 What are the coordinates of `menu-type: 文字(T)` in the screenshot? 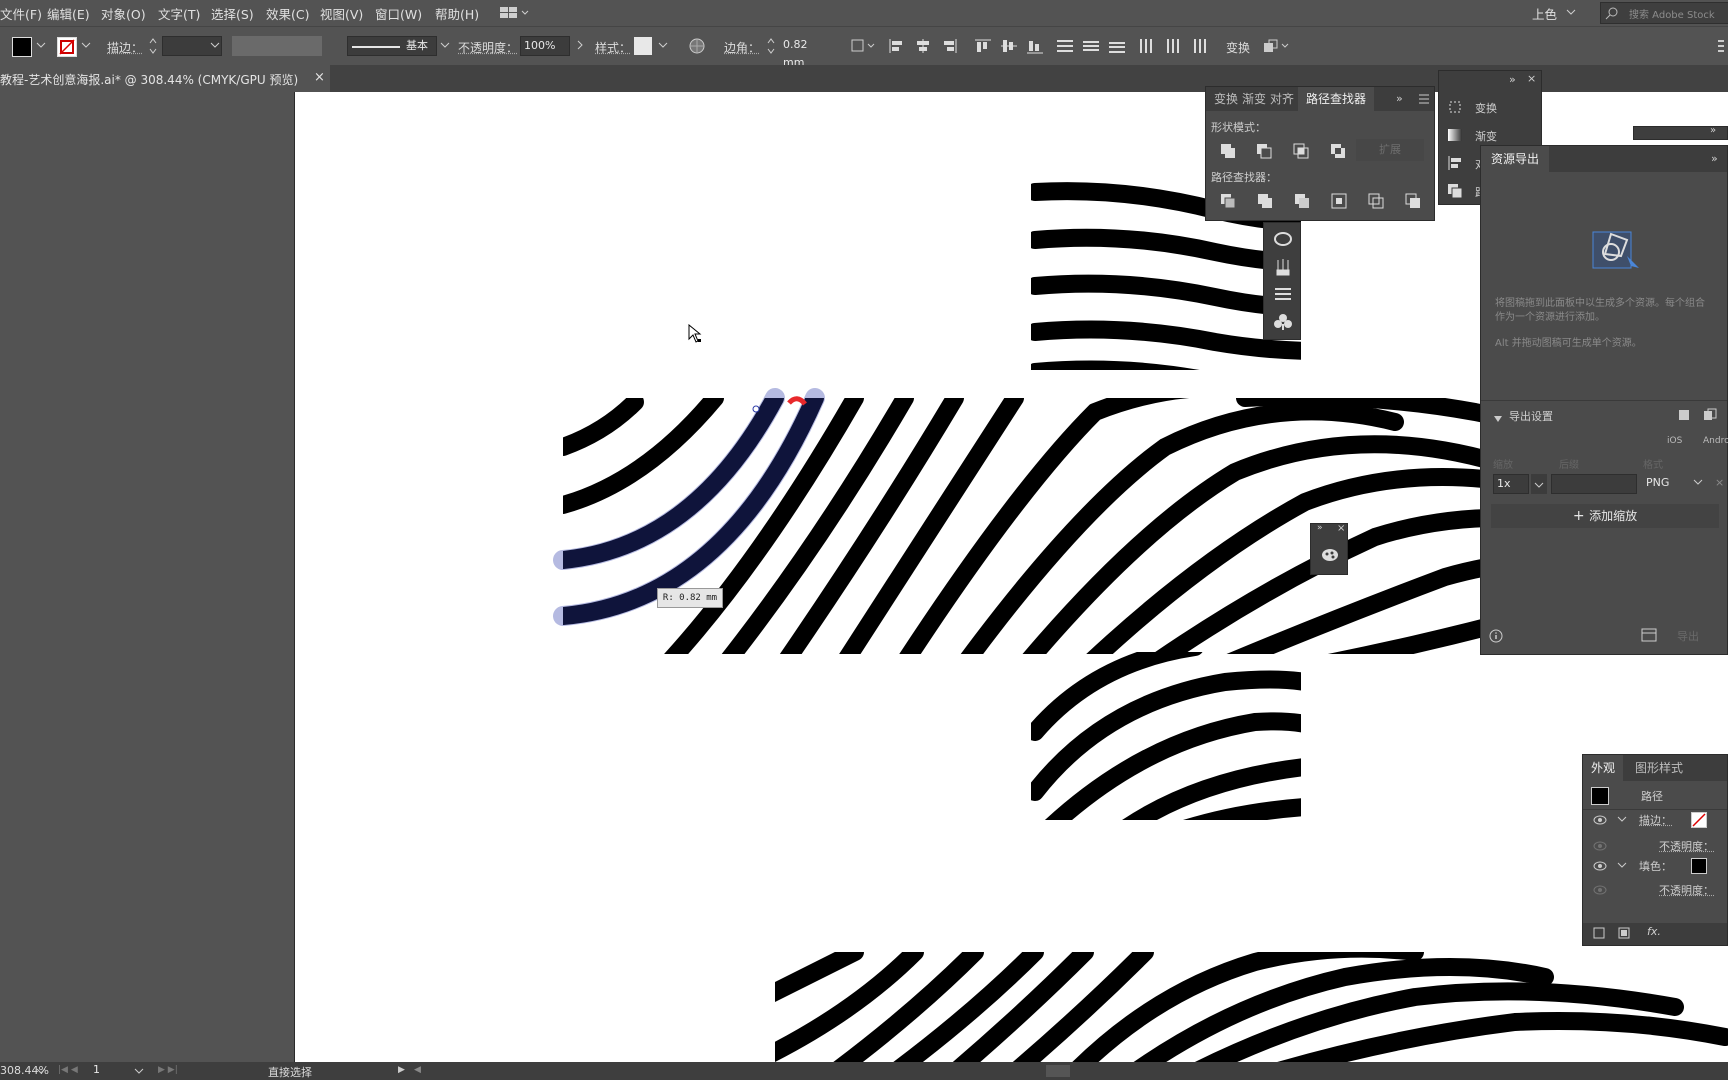 It's located at (179, 13).